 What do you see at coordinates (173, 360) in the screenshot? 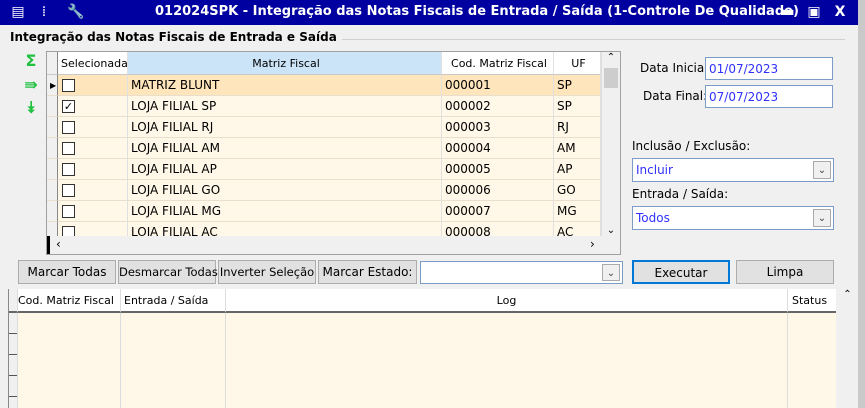
I see `log-col-entrada` at bounding box center [173, 360].